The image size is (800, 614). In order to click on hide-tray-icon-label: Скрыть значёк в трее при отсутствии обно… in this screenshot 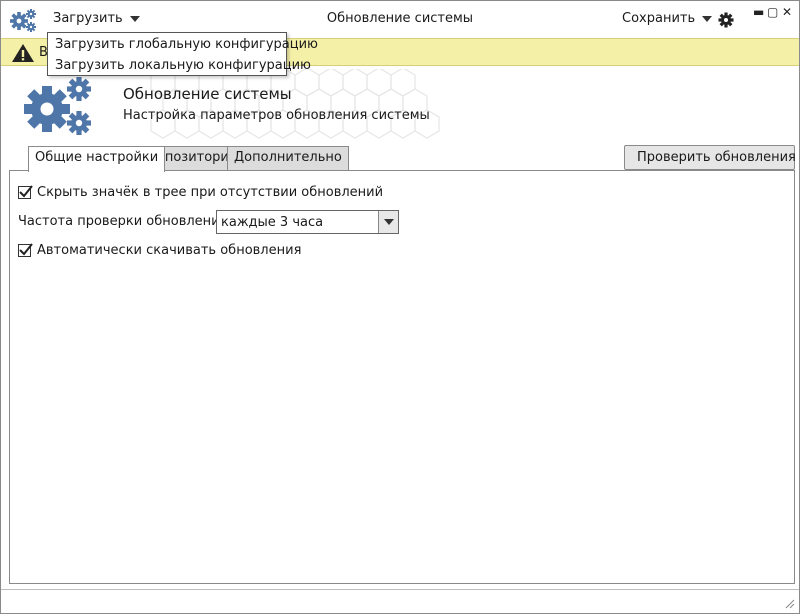, I will do `click(210, 192)`.